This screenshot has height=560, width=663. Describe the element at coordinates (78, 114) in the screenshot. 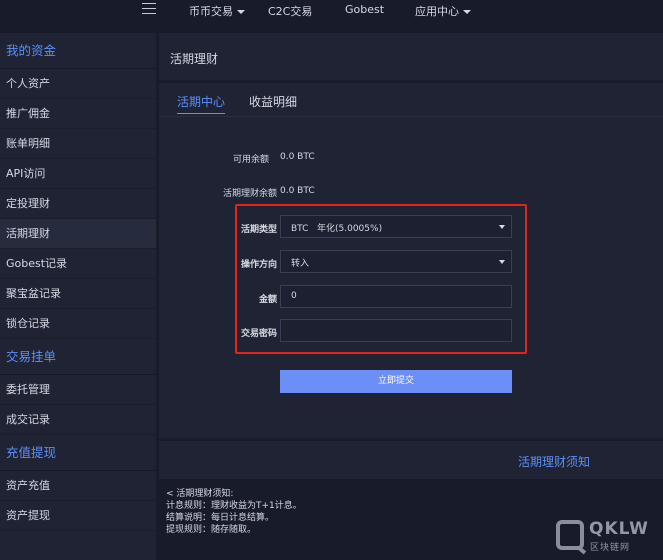

I see `sidebar-item-referral-commission: 推广佣金` at that location.